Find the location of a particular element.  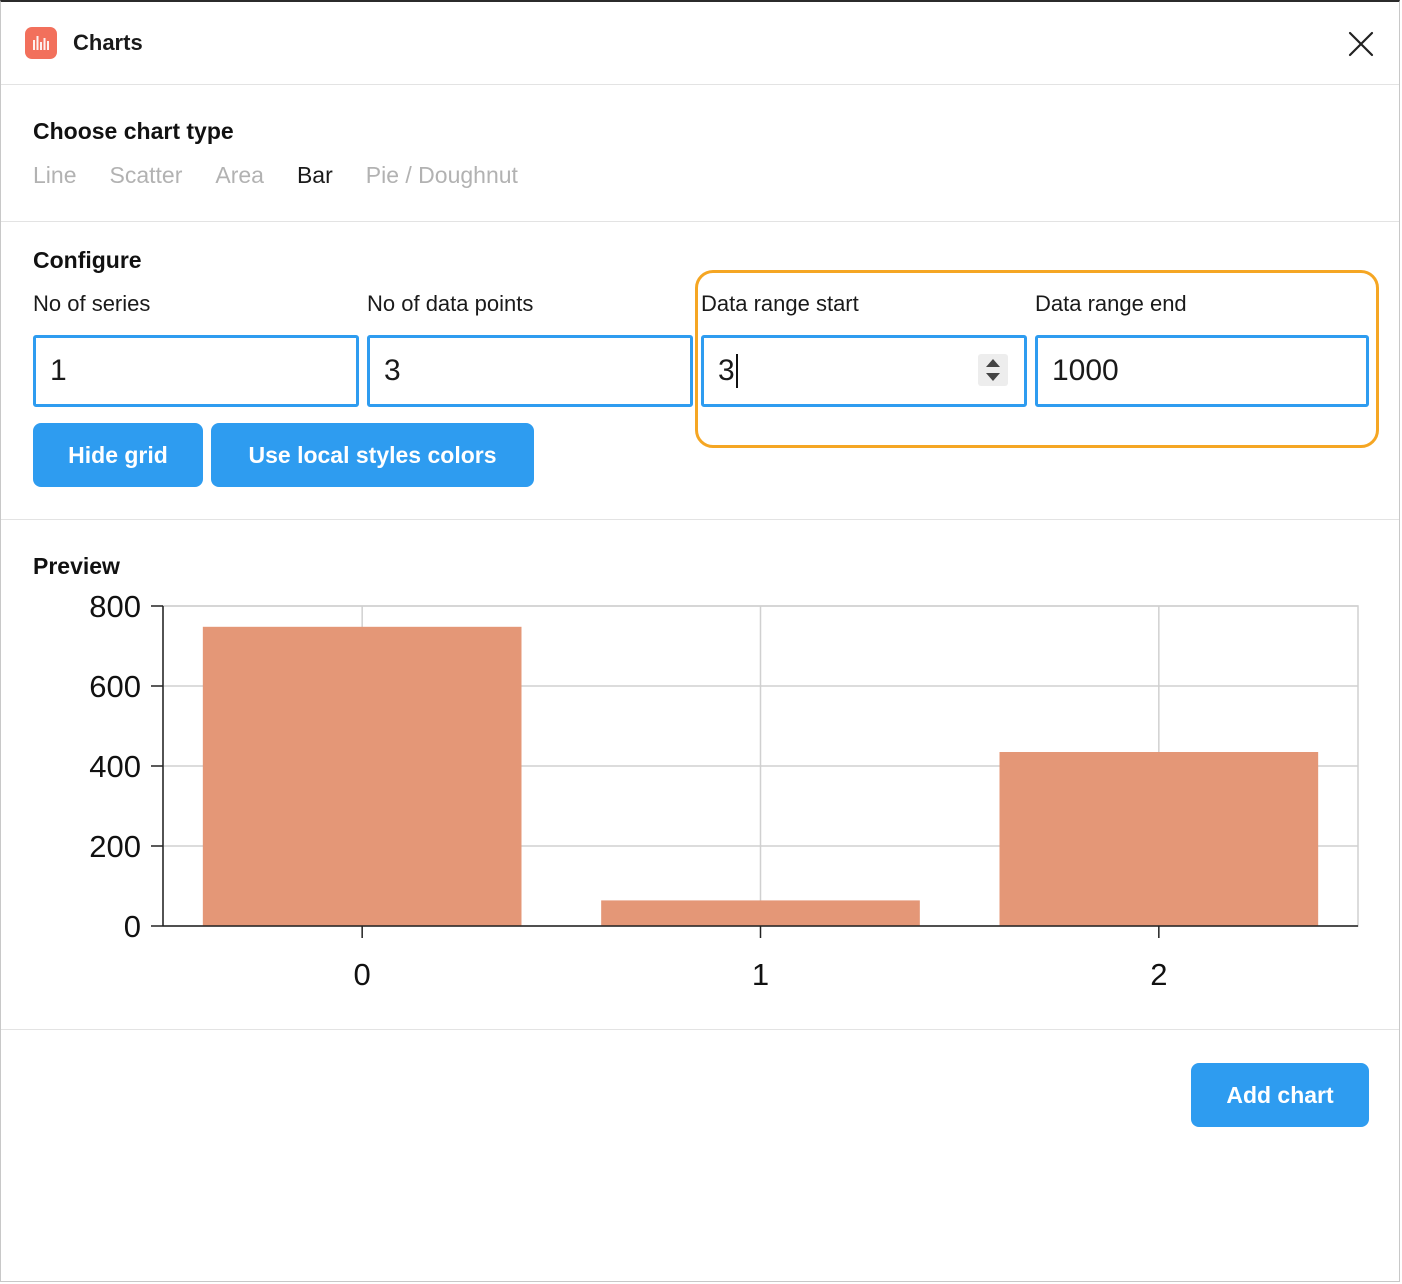

stepper-up-icon is located at coordinates (993, 363).